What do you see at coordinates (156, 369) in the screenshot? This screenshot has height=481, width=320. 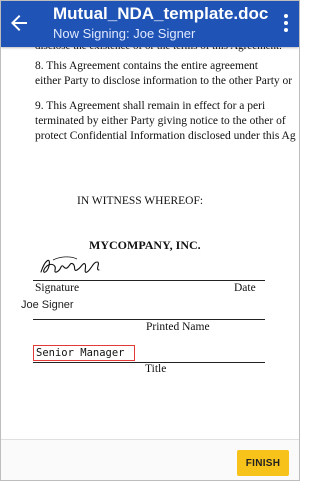 I see `title-label: Title` at bounding box center [156, 369].